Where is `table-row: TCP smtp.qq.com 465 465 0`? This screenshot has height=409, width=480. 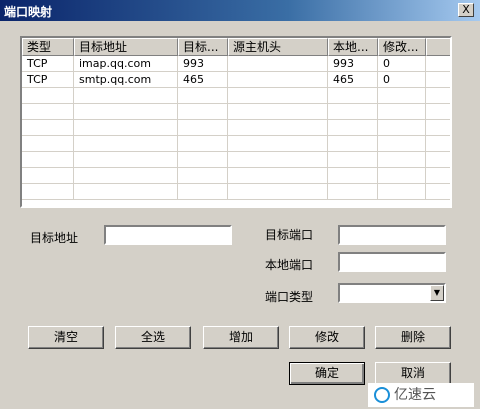
table-row: TCP smtp.qq.com 465 465 0 is located at coordinates (236, 80).